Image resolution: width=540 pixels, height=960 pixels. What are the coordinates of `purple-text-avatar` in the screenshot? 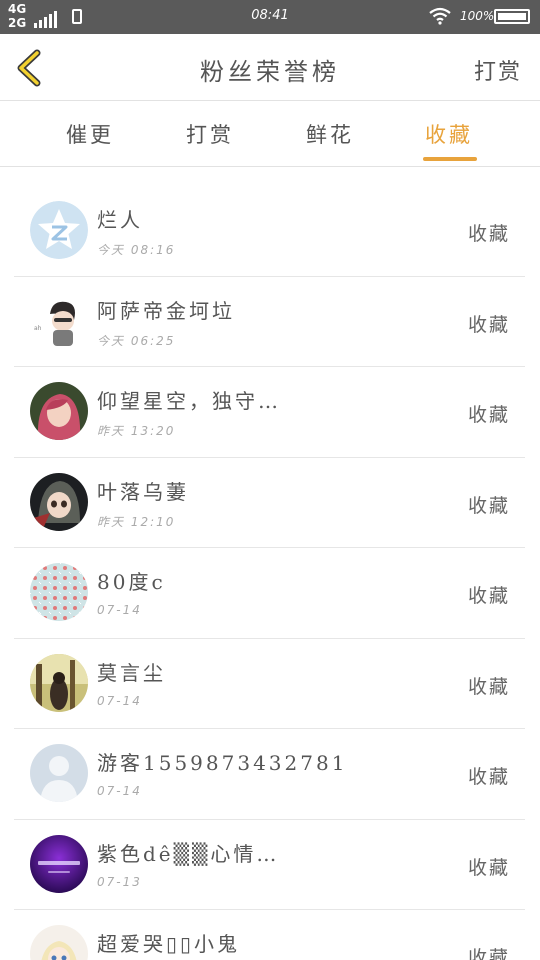 It's located at (59, 863).